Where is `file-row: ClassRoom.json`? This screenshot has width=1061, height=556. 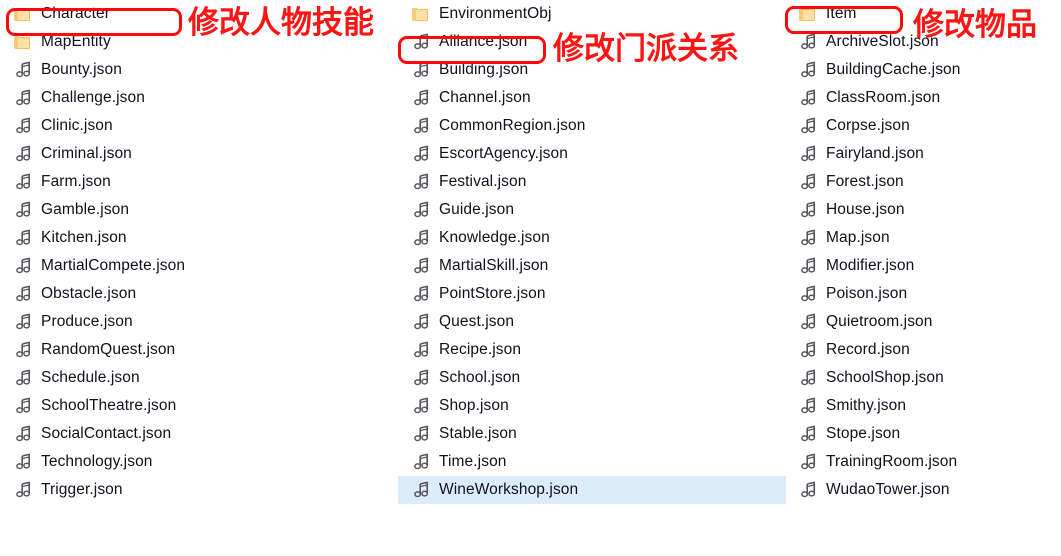 file-row: ClassRoom.json is located at coordinates (923, 98).